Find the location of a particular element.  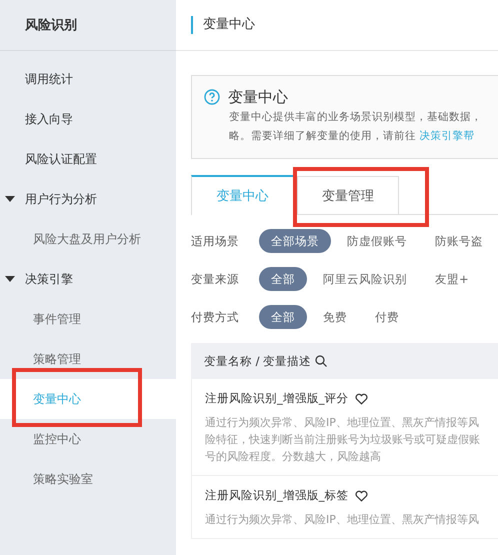

filter-option: 全部场景 is located at coordinates (295, 241).